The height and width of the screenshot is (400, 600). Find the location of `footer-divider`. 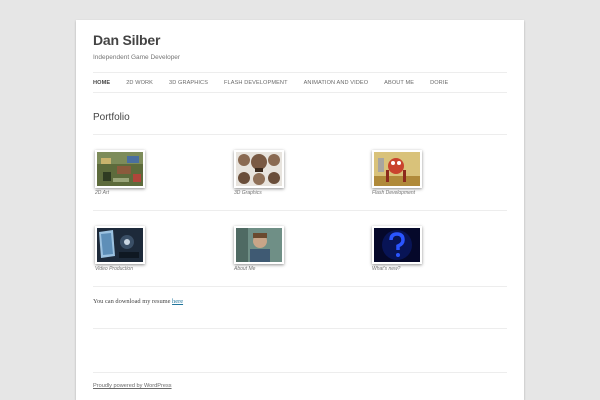

footer-divider is located at coordinates (300, 372).